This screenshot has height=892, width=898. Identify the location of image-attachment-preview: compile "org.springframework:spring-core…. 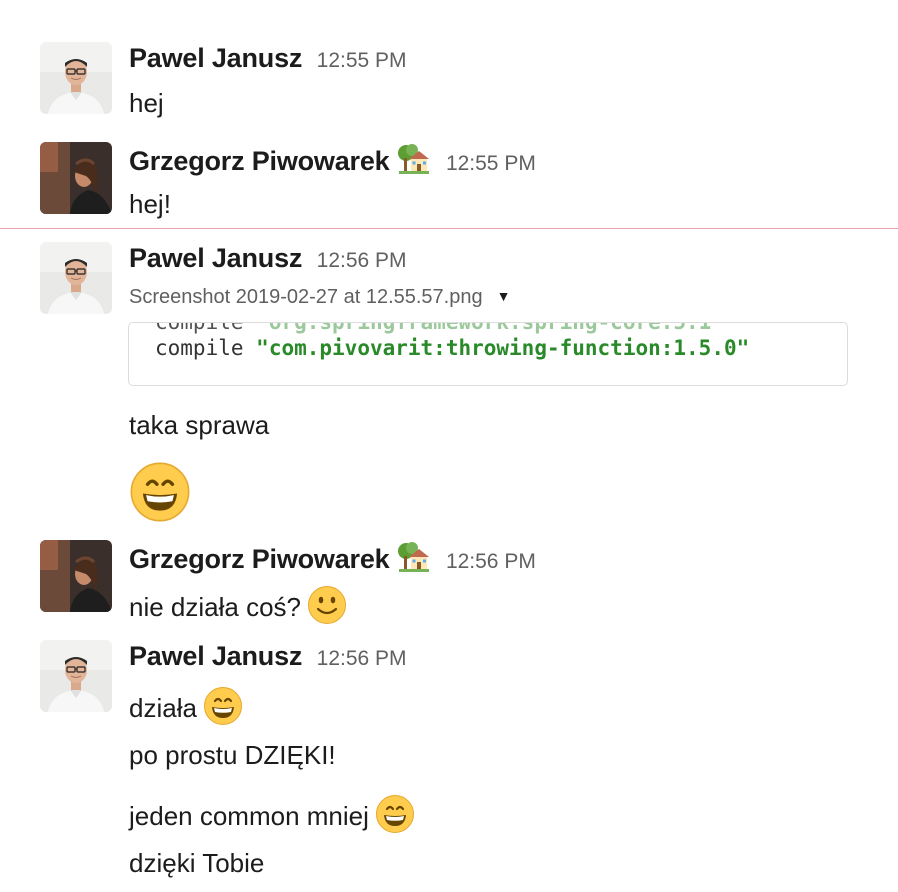
(488, 354).